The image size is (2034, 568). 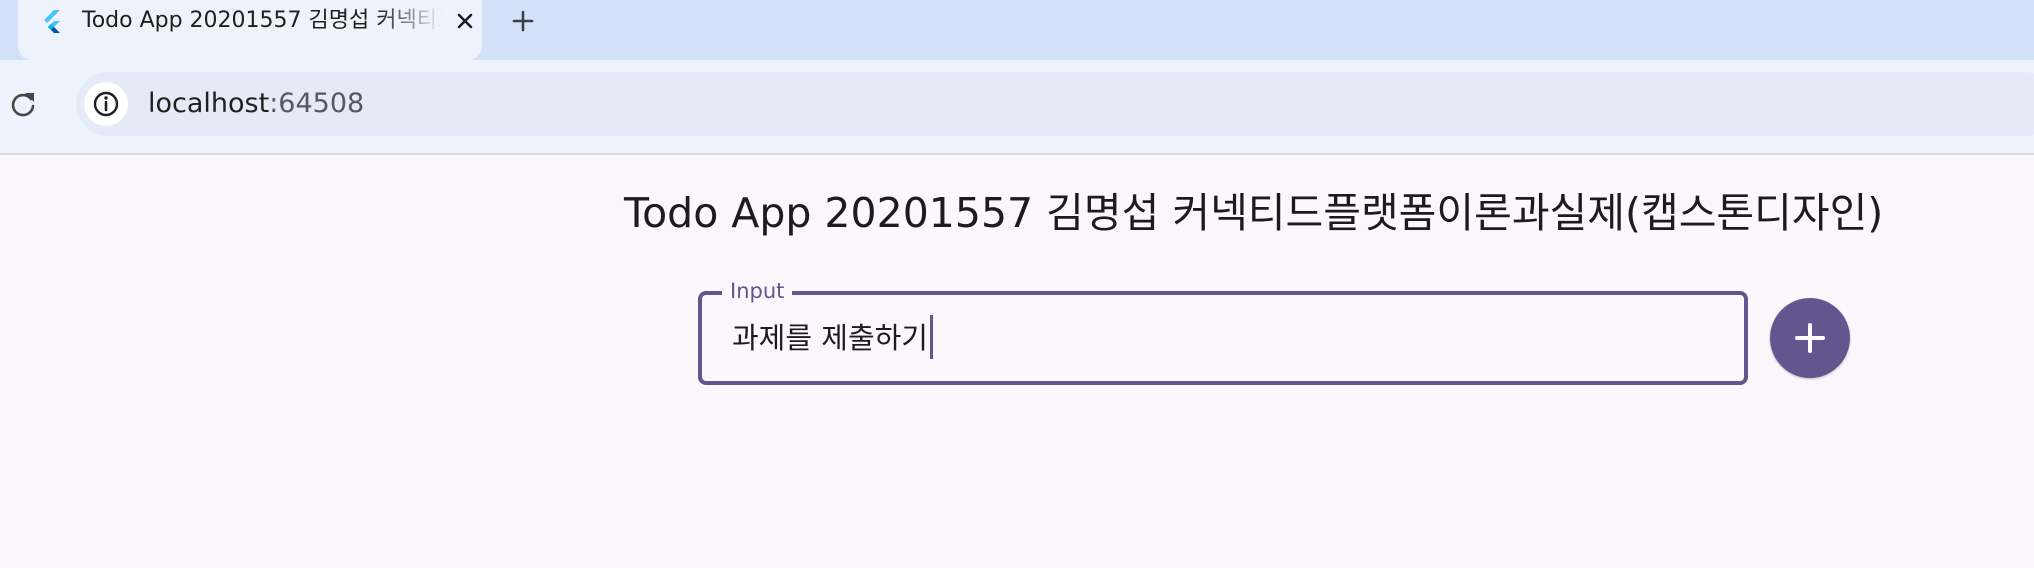 What do you see at coordinates (465, 21) in the screenshot?
I see `close-icon` at bounding box center [465, 21].